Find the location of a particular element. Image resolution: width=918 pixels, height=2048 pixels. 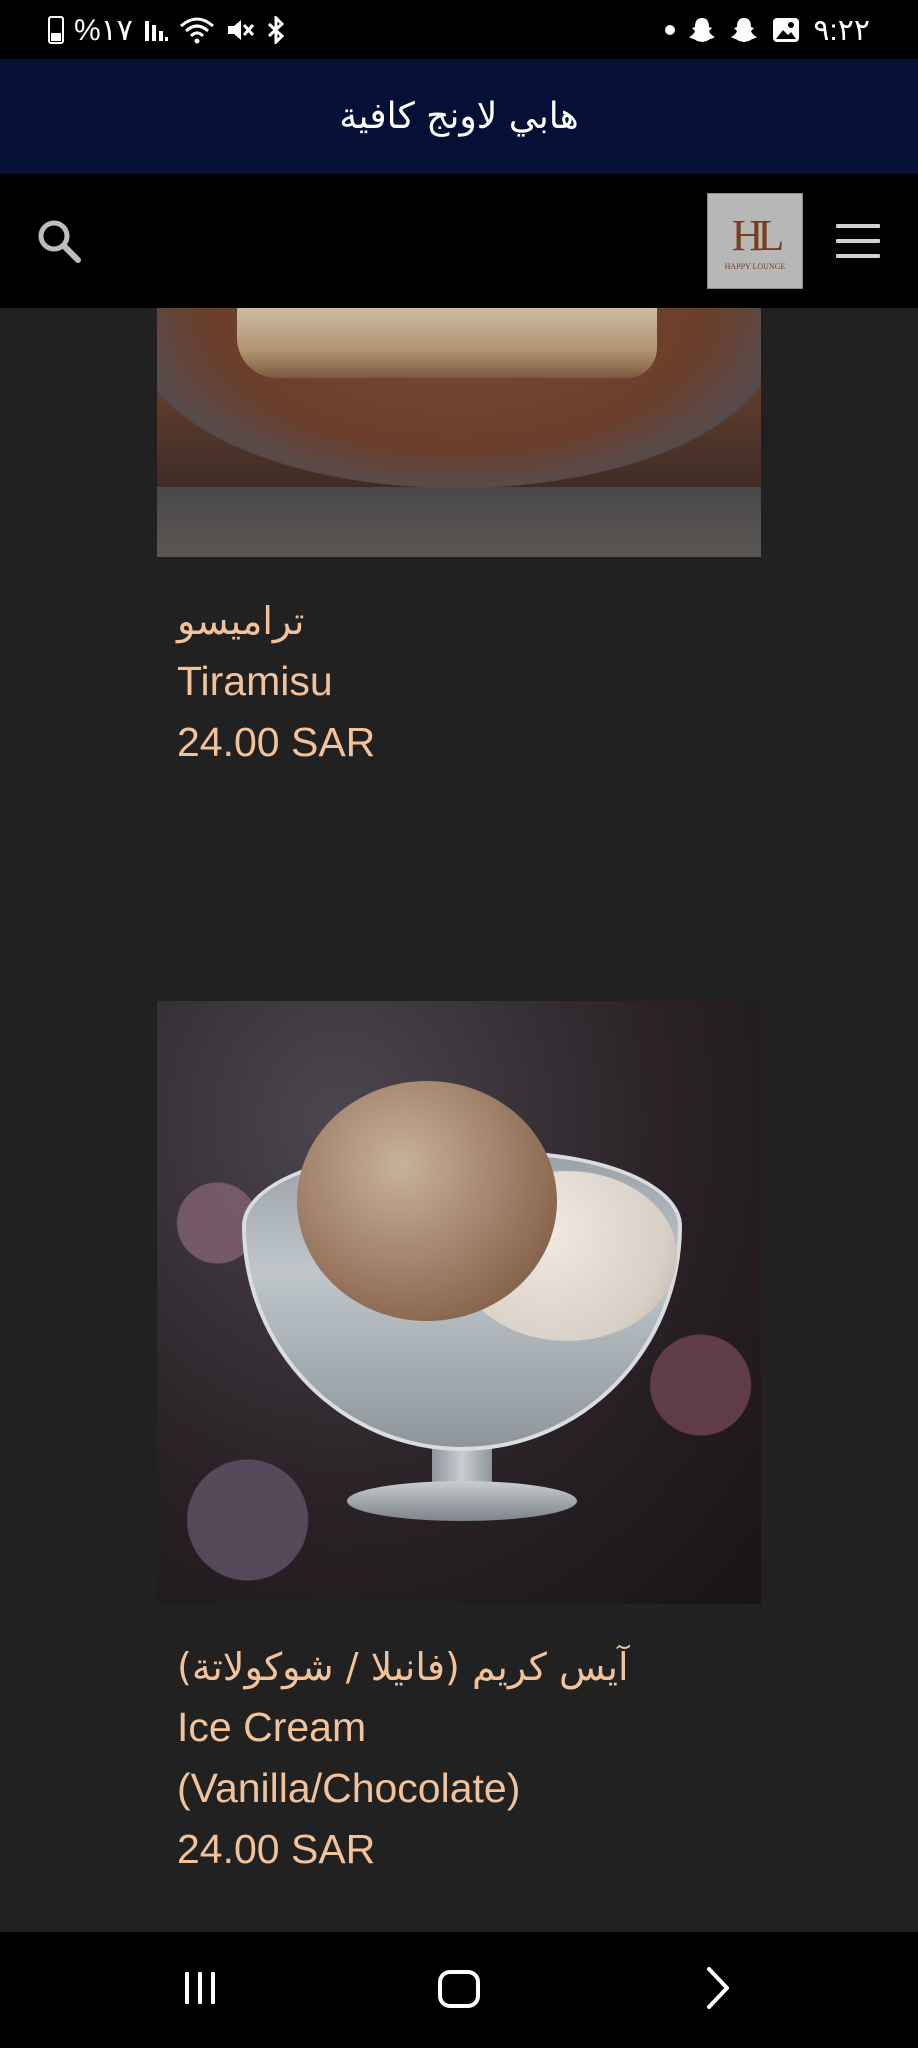

page-title: هابي لاونج كافية is located at coordinates (459, 116).